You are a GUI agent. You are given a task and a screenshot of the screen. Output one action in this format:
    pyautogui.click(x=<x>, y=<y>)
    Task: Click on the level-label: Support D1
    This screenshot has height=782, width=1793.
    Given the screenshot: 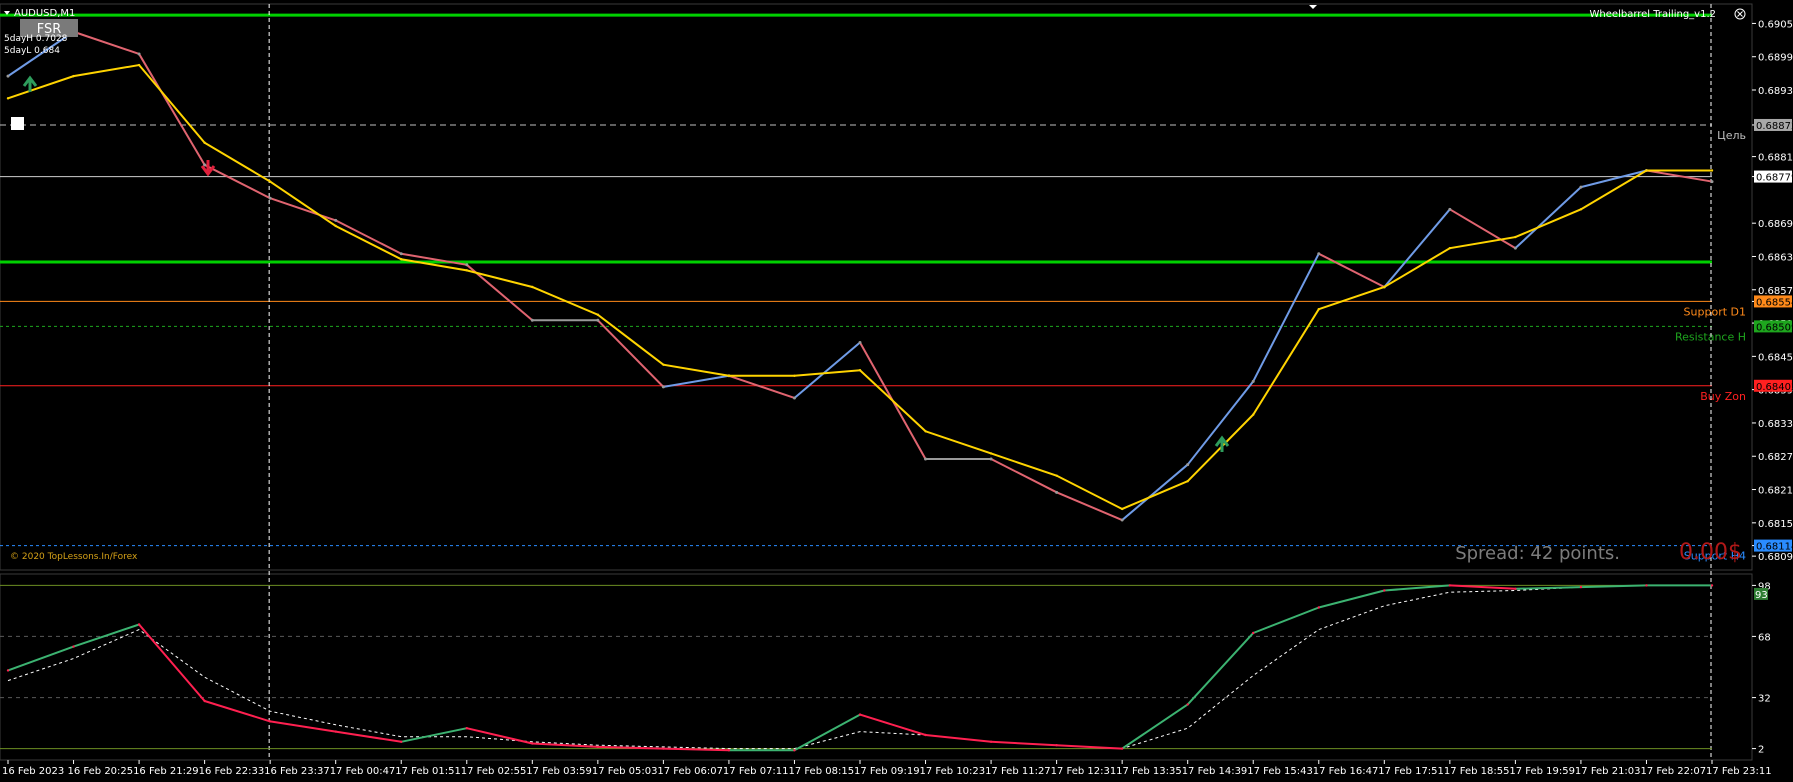 What is the action you would take?
    pyautogui.click(x=1715, y=311)
    